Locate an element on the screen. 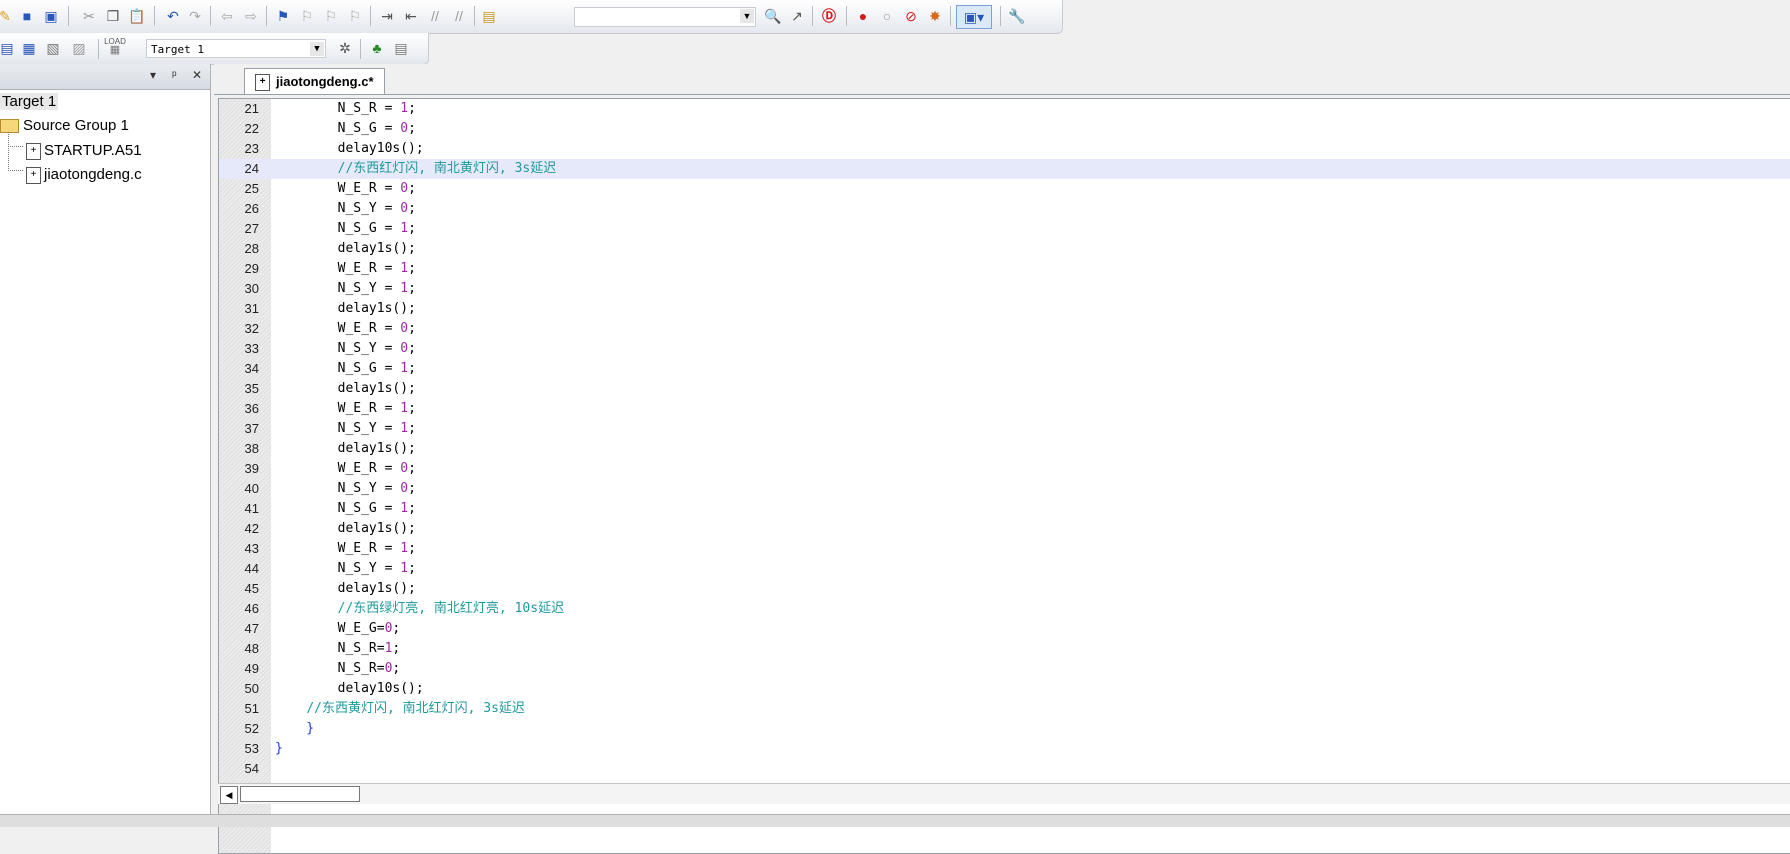 Image resolution: width=1790 pixels, height=854 pixels. code-line: 23 delay10s(); is located at coordinates (1004, 149).